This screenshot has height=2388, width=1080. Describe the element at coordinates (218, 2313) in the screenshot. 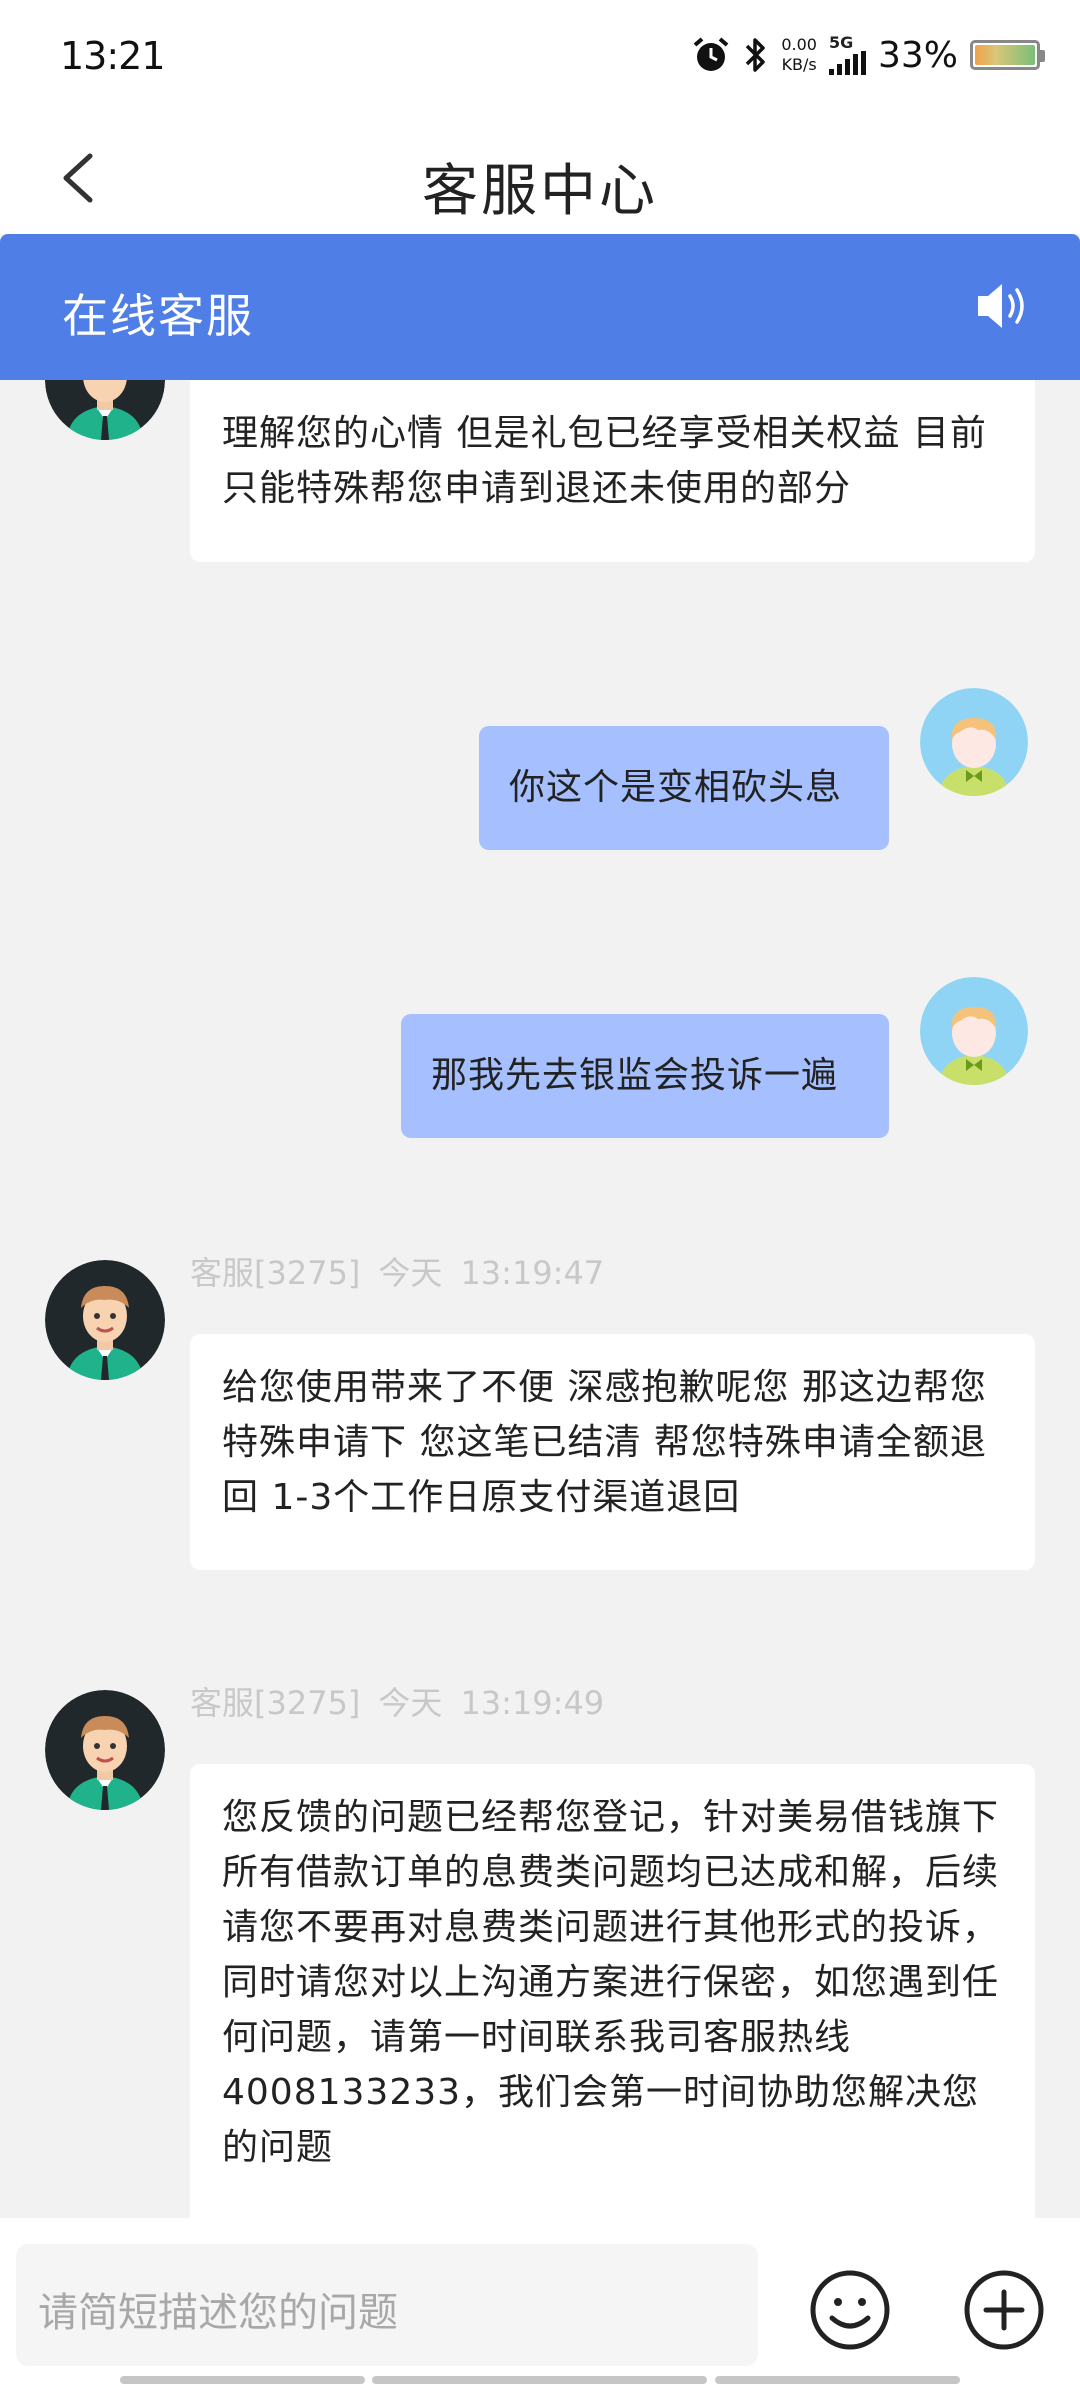

I see `input-placeholder: 请简短描述您的问题` at that location.